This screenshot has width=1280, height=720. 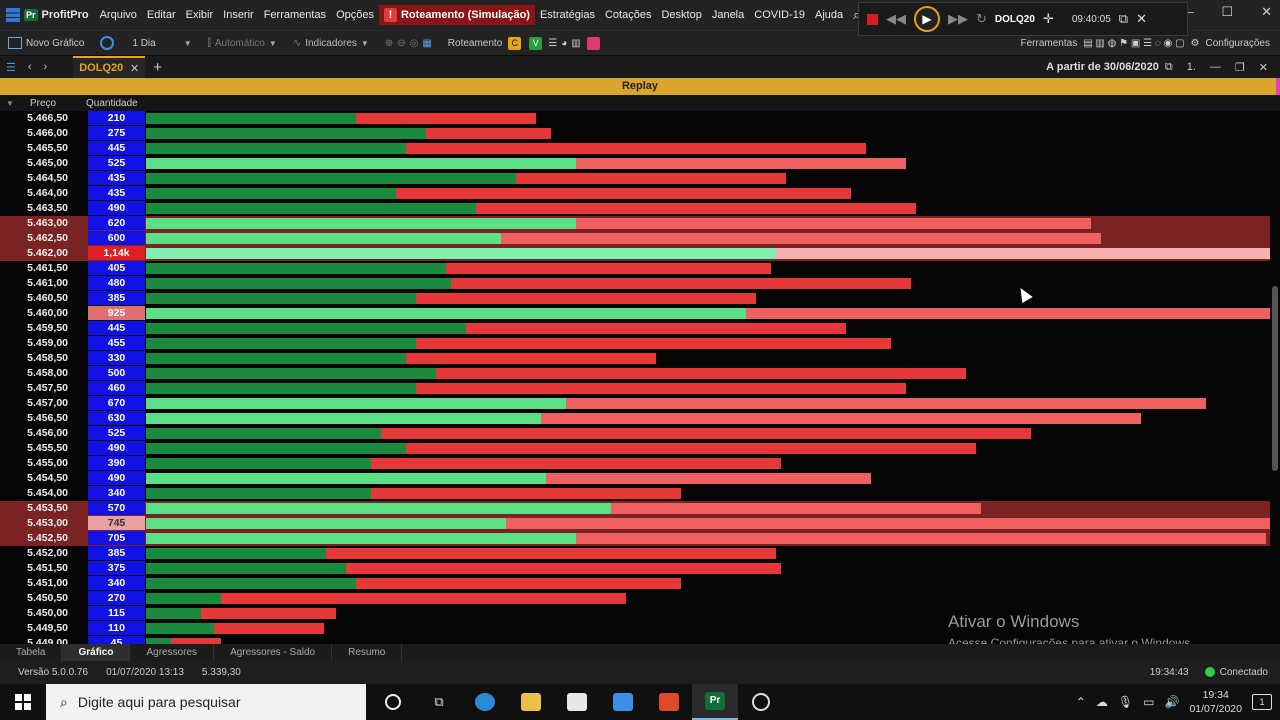 What do you see at coordinates (134, 68) in the screenshot?
I see `tab-close-icon: ✕` at bounding box center [134, 68].